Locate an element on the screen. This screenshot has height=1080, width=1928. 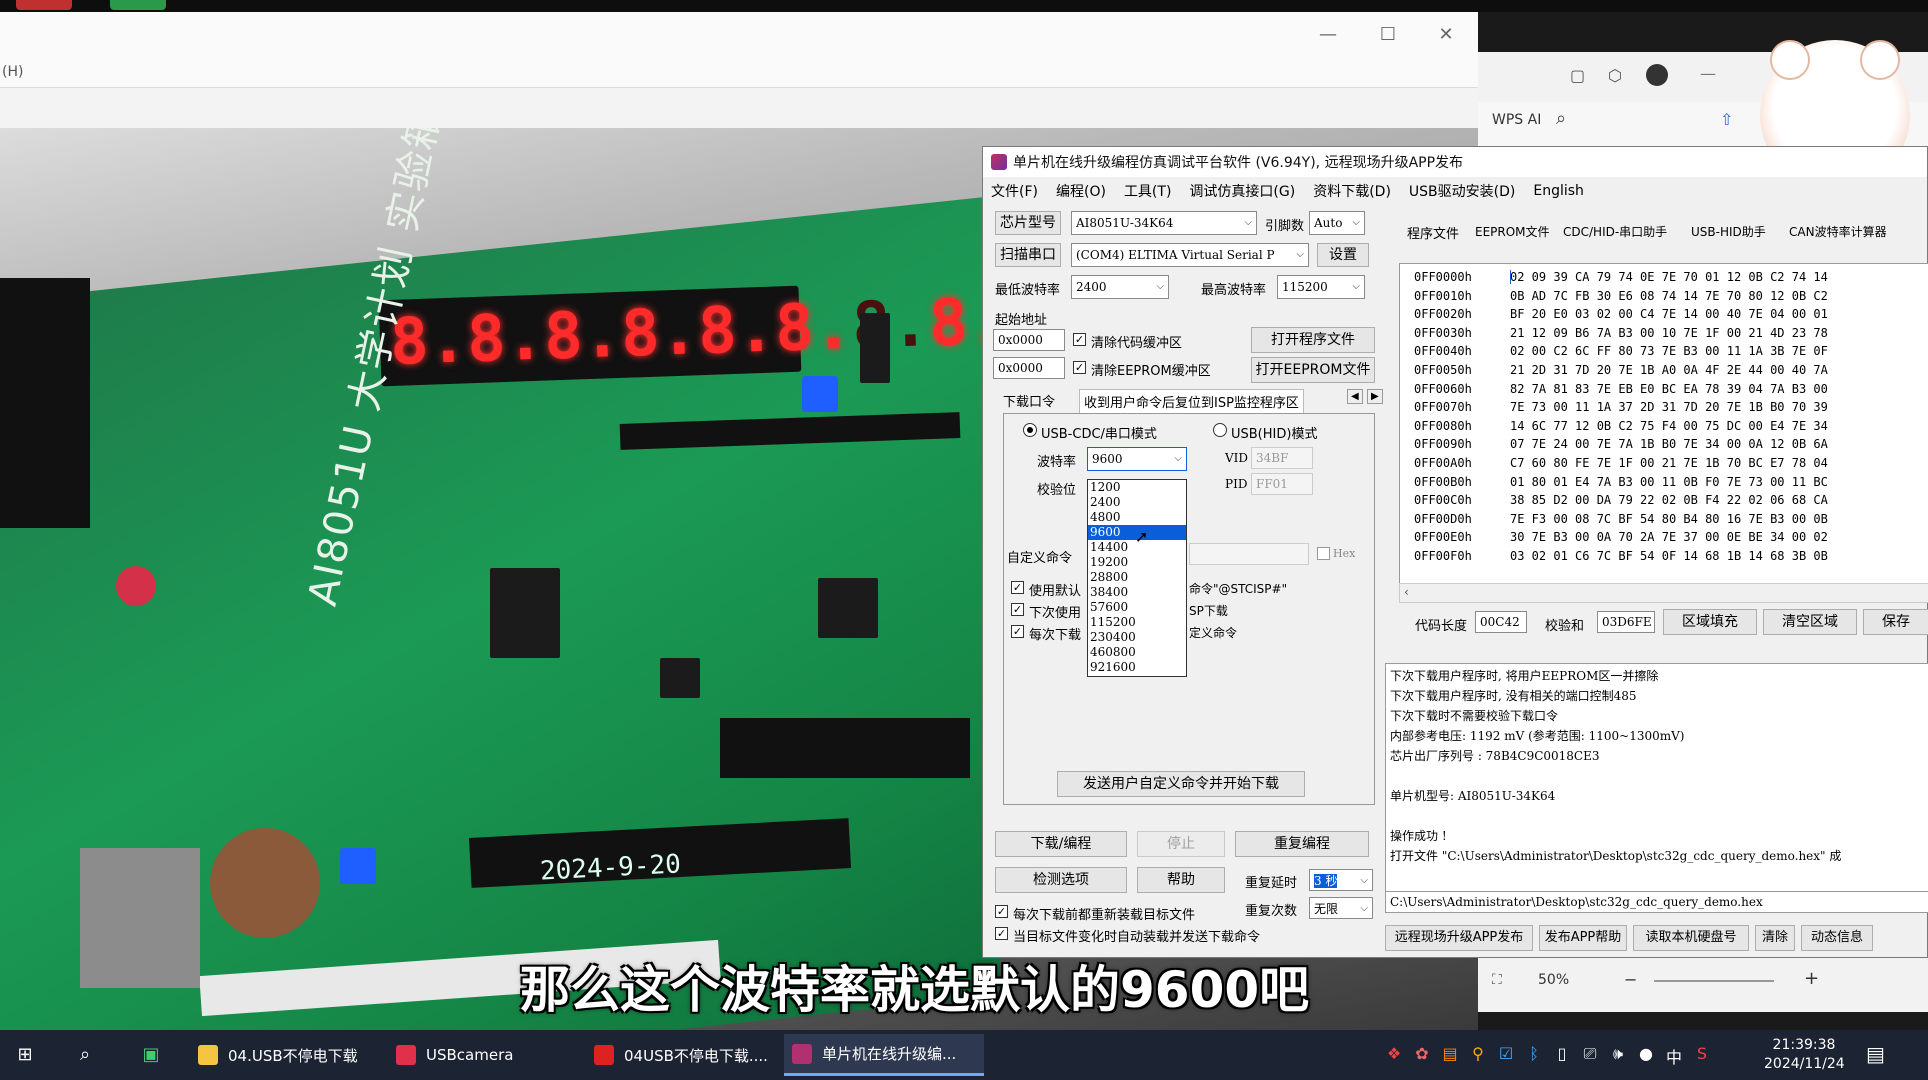
download-program-button: 下载/编程 is located at coordinates (1061, 844).